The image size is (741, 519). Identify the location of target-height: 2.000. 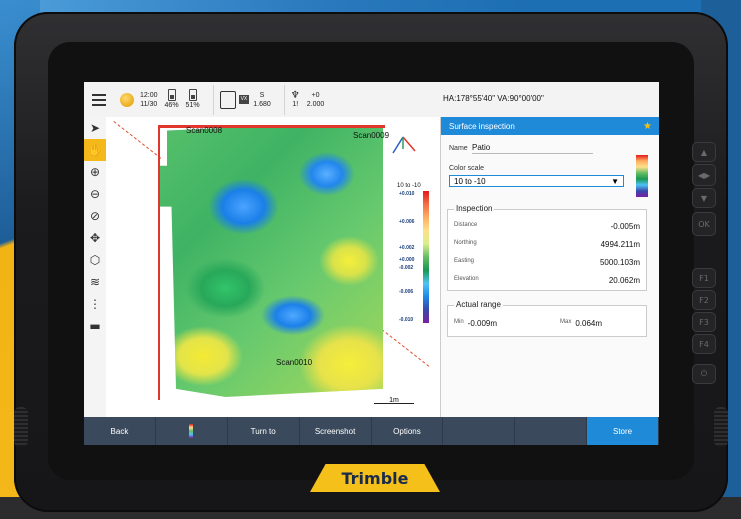
(315, 104).